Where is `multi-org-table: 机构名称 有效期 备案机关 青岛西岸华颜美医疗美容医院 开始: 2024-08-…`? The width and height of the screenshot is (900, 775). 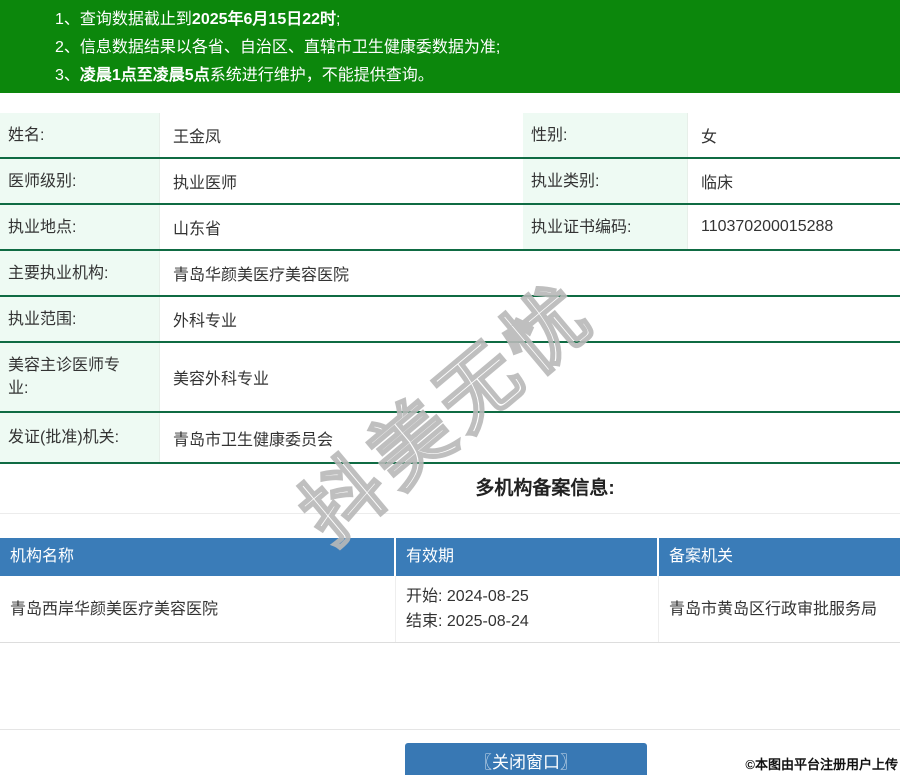 multi-org-table: 机构名称 有效期 备案机关 青岛西岸华颜美医疗美容医院 开始: 2024-08-… is located at coordinates (450, 590).